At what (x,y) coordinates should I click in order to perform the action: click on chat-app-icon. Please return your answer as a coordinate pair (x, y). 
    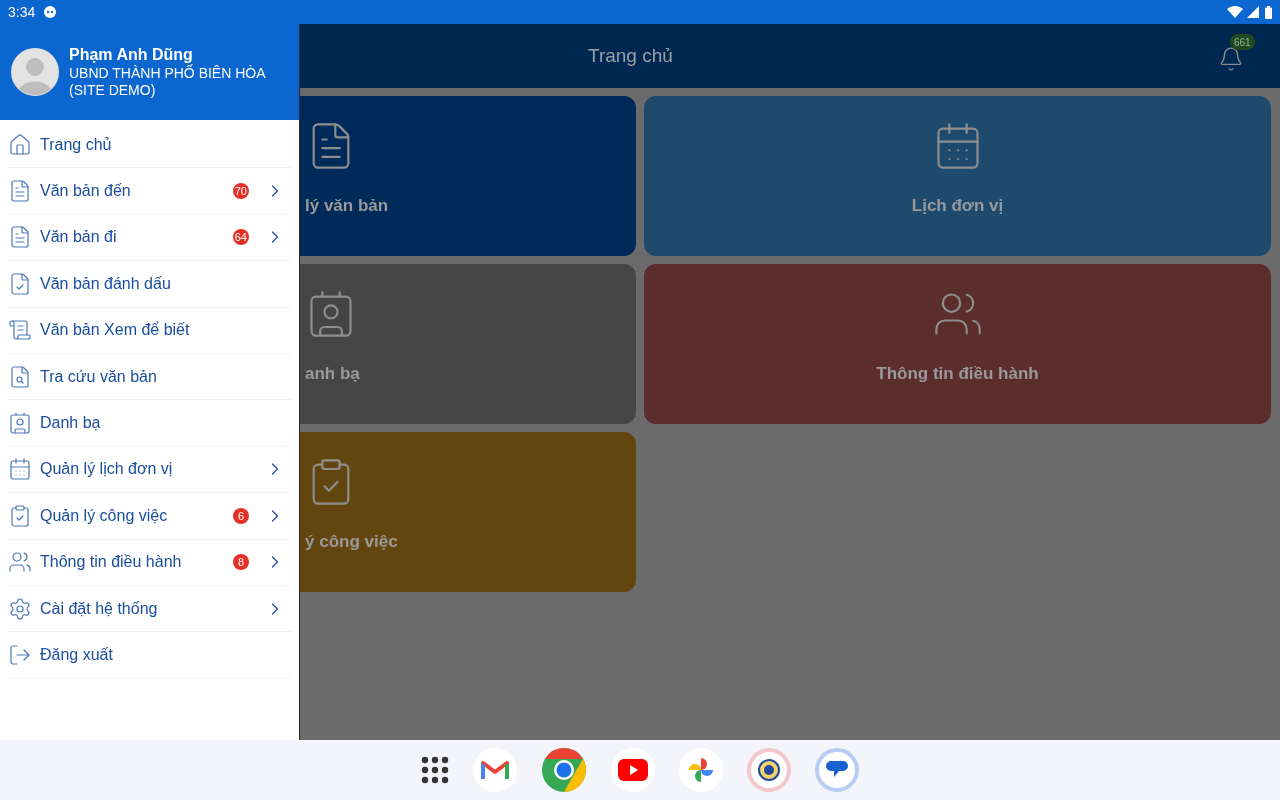
    Looking at the image, I should click on (837, 770).